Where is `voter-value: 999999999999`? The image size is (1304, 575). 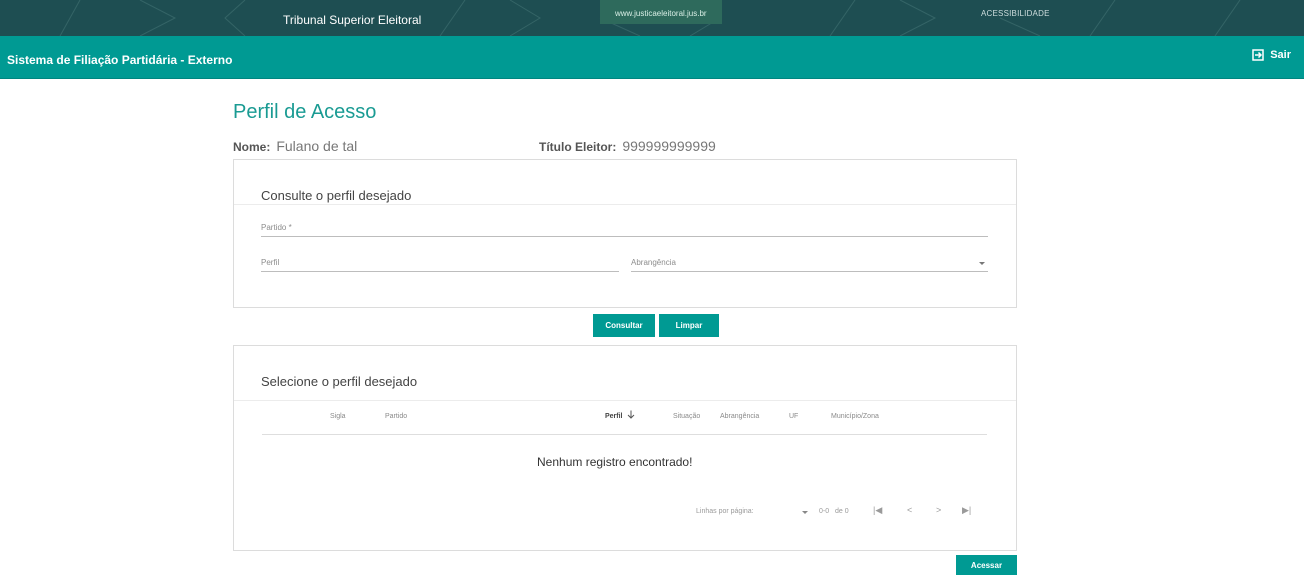
voter-value: 999999999999 is located at coordinates (669, 146).